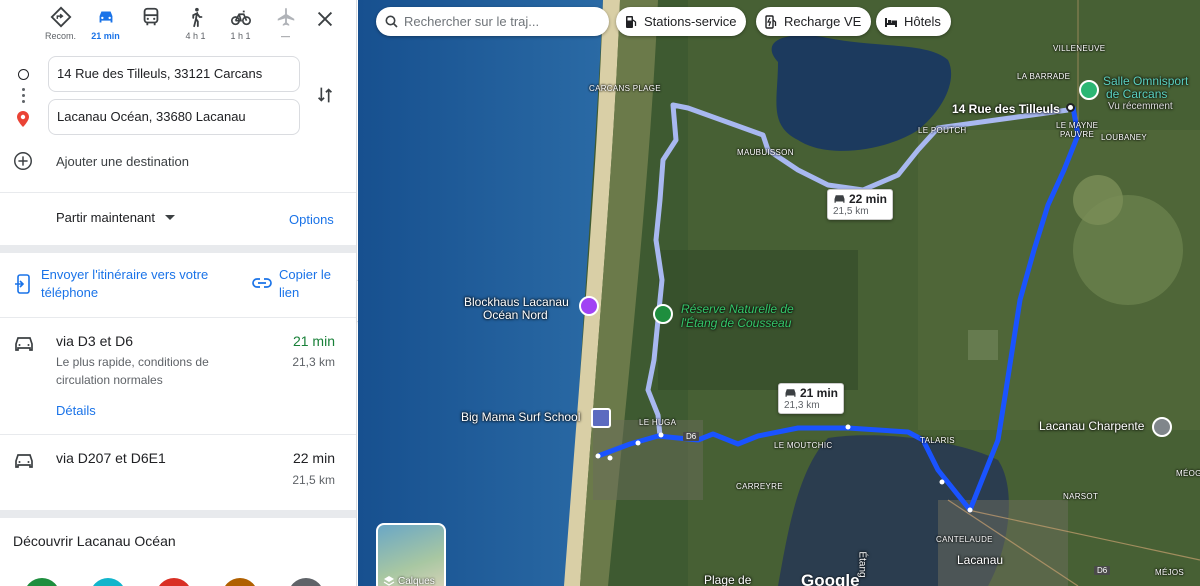 The image size is (1200, 586). I want to click on mode-label: 4 h 1, so click(195, 36).